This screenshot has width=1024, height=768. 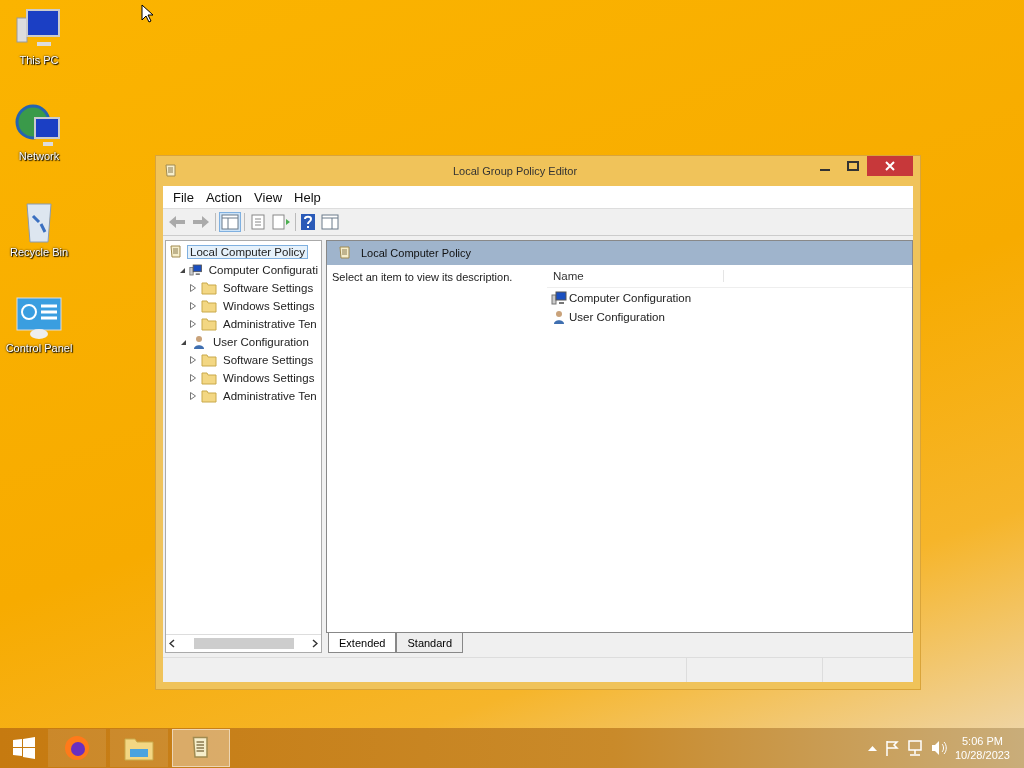 I want to click on export-list-button, so click(x=281, y=222).